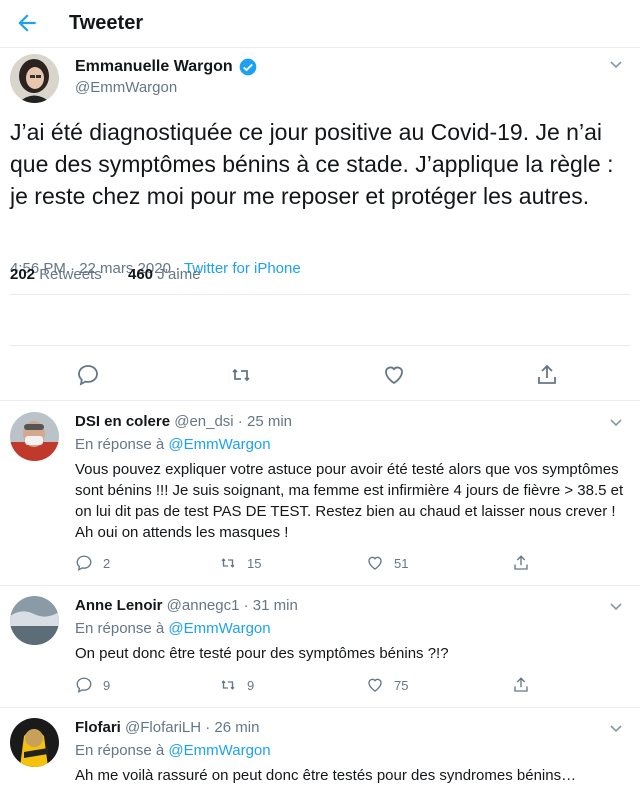  What do you see at coordinates (164, 274) in the screenshot?
I see `likes-stat: 460 J’aime` at bounding box center [164, 274].